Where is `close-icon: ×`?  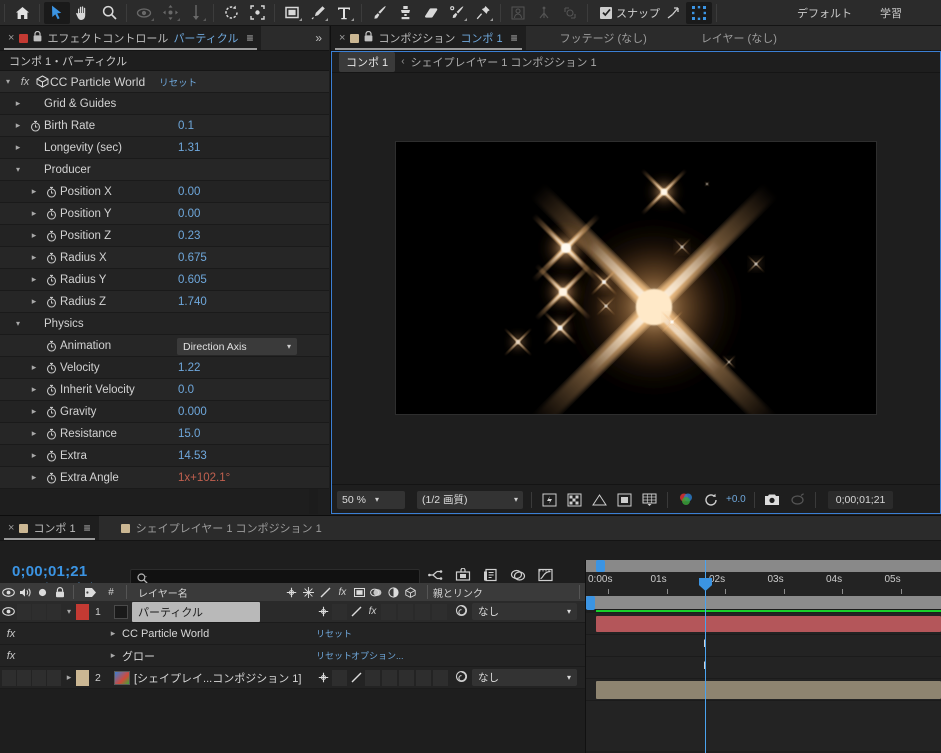 close-icon: × is located at coordinates (342, 38).